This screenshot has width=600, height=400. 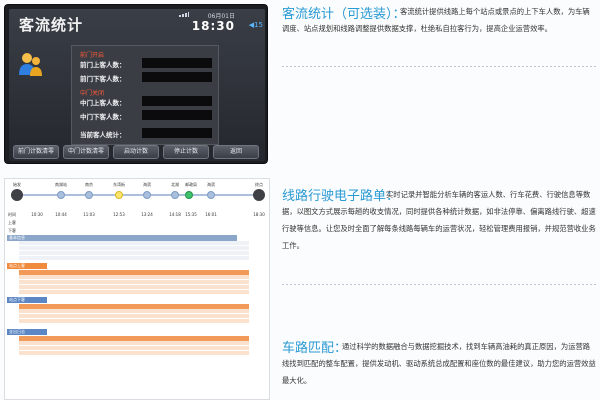 I want to click on back-button: 返回, so click(x=236, y=152).